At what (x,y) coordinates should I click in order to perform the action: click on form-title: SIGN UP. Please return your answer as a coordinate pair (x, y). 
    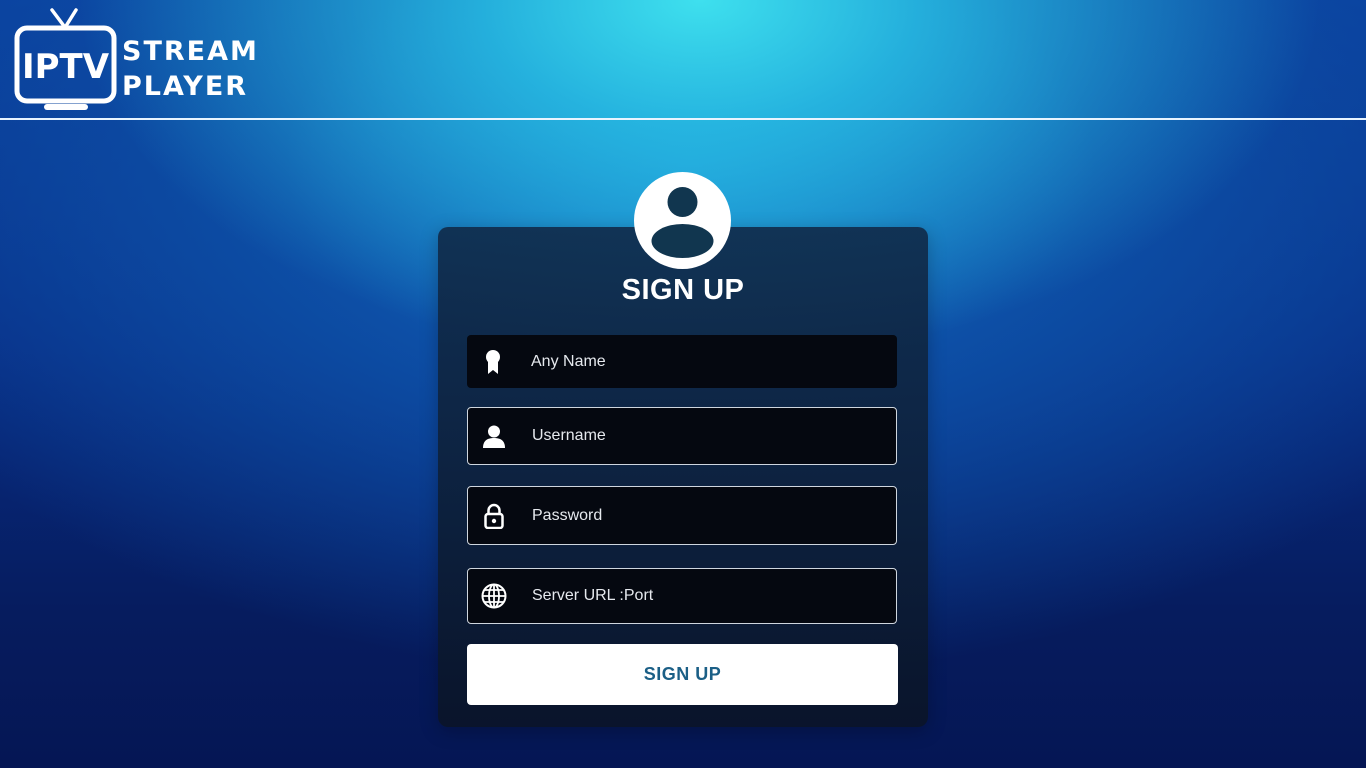
    Looking at the image, I should click on (683, 290).